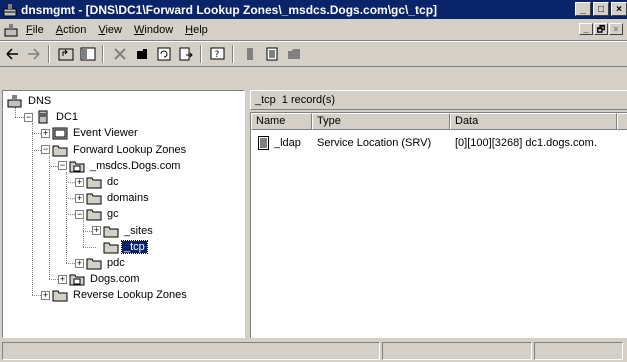 This screenshot has width=627, height=362. I want to click on tree-item-label: _tcp, so click(134, 246).